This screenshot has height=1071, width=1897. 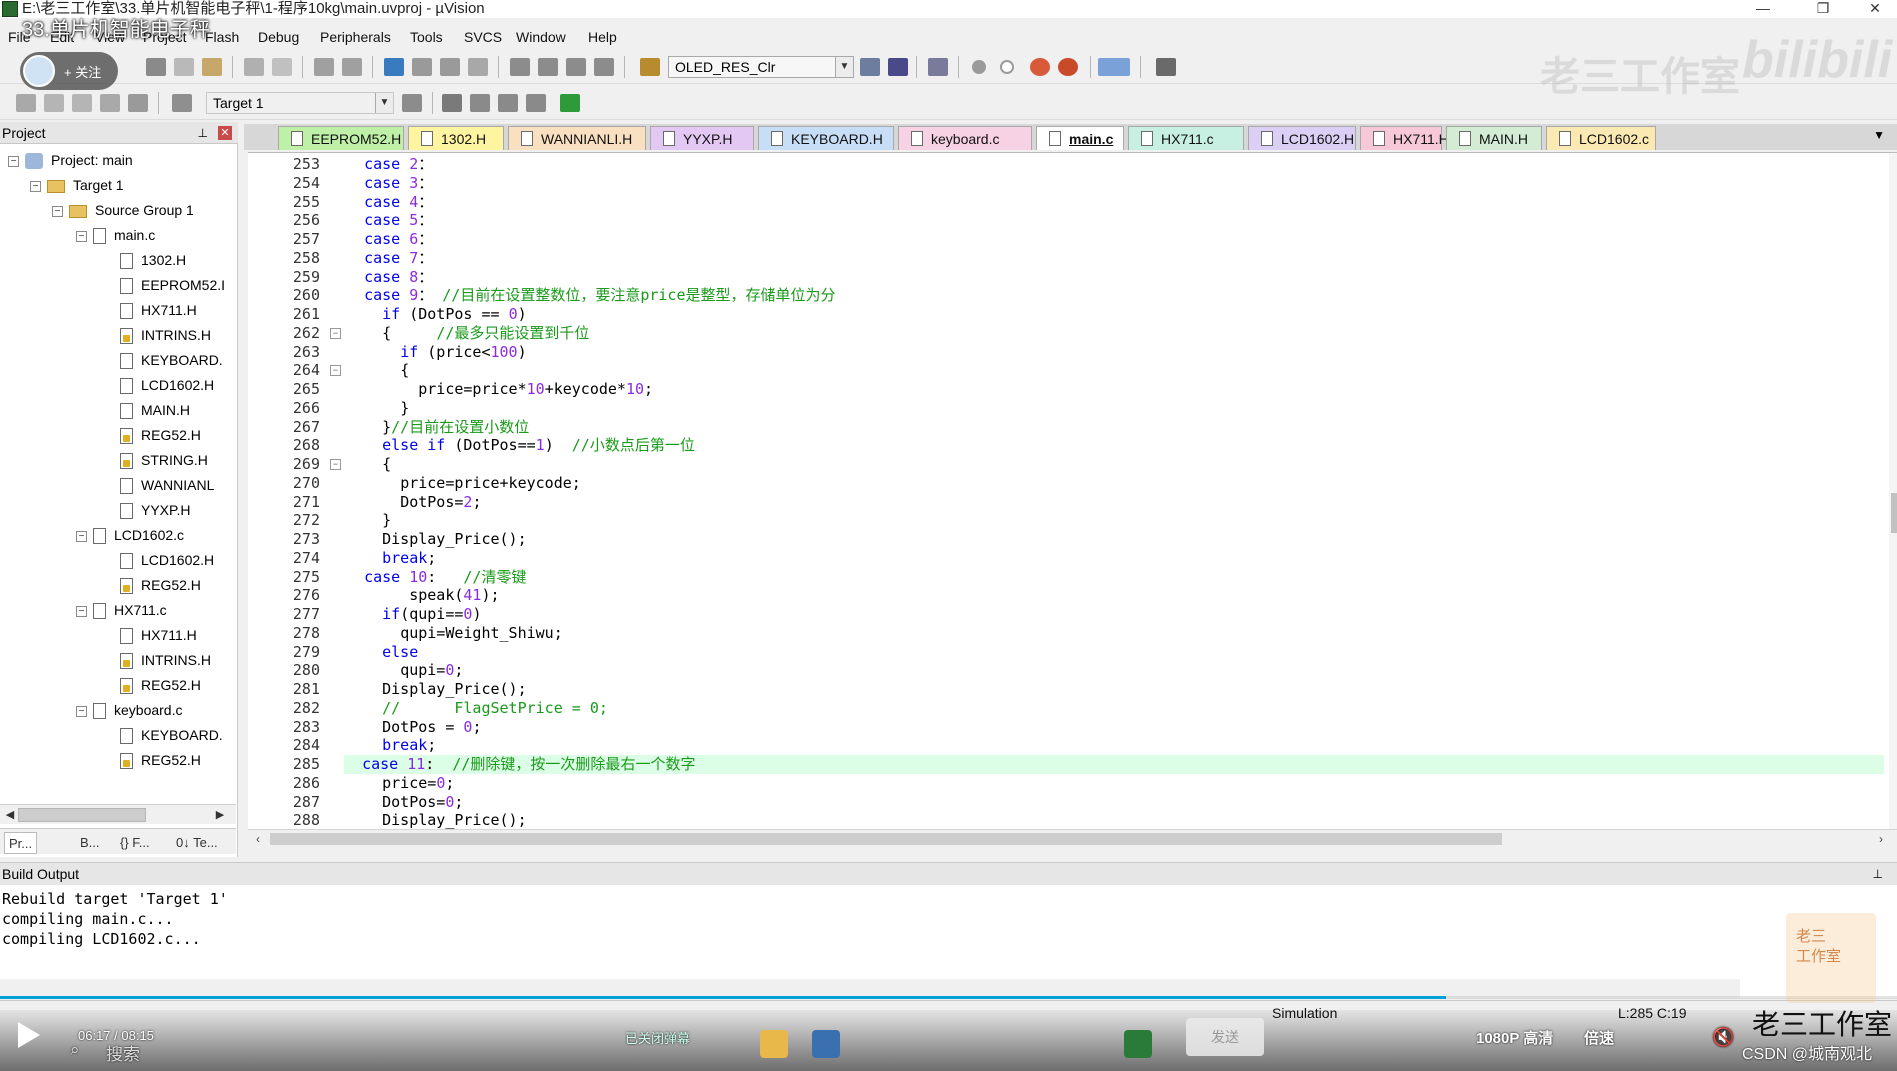 I want to click on scroll-right-icon: ▶, so click(x=220, y=815).